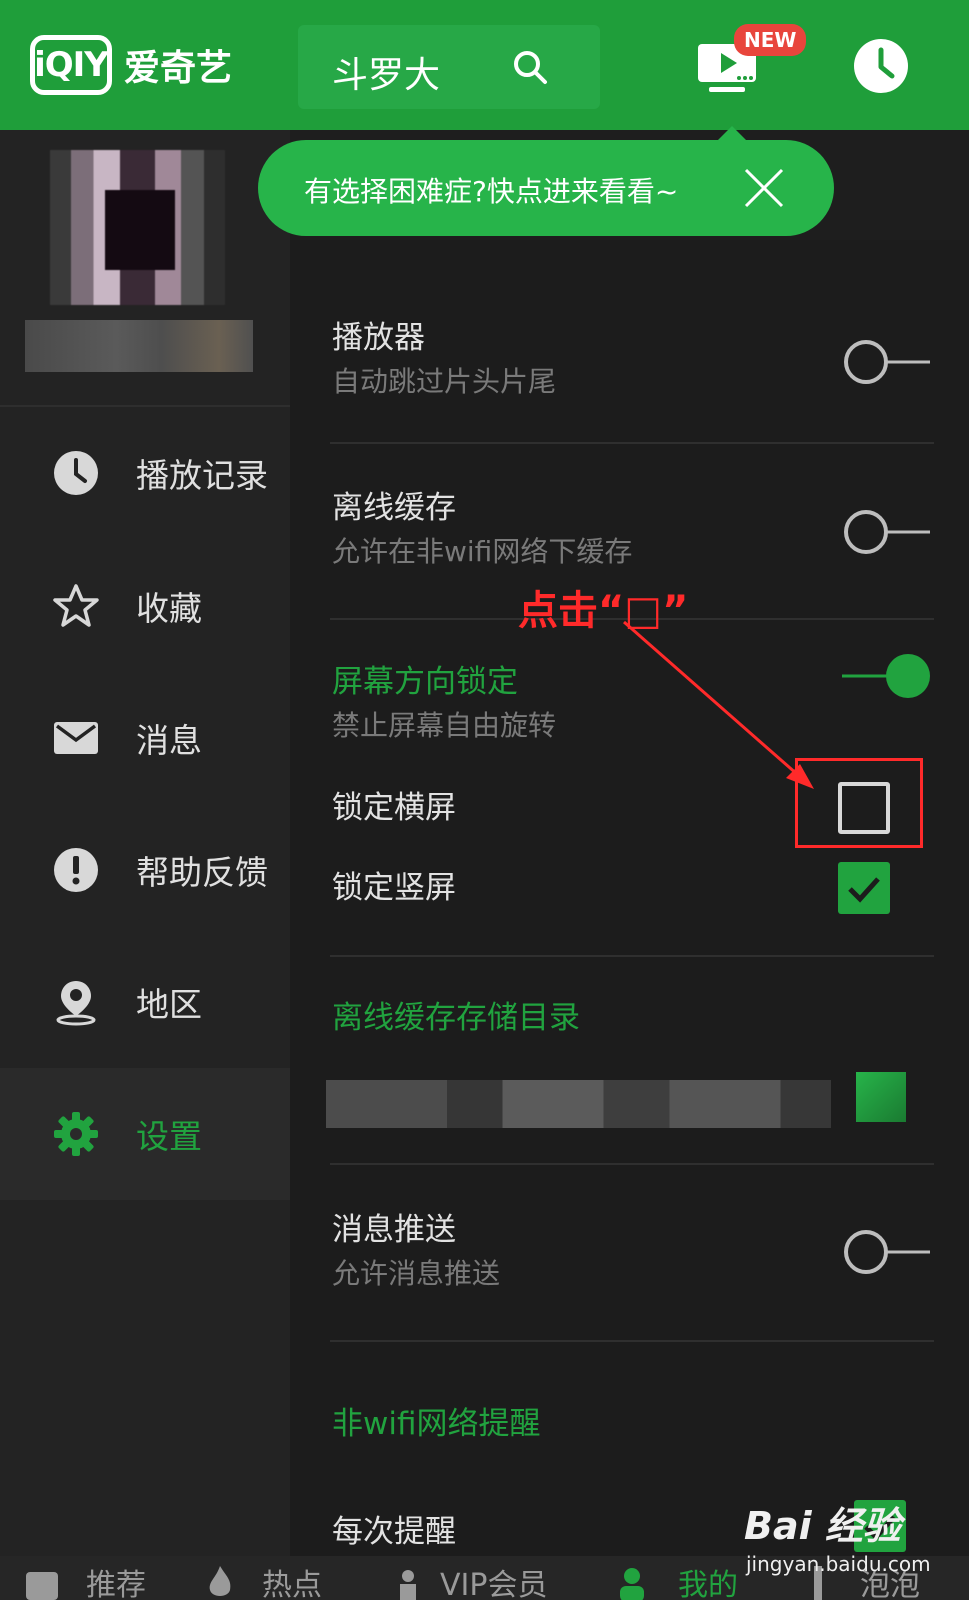  Describe the element at coordinates (886, 362) in the screenshot. I see `player-skip-toggle` at that location.